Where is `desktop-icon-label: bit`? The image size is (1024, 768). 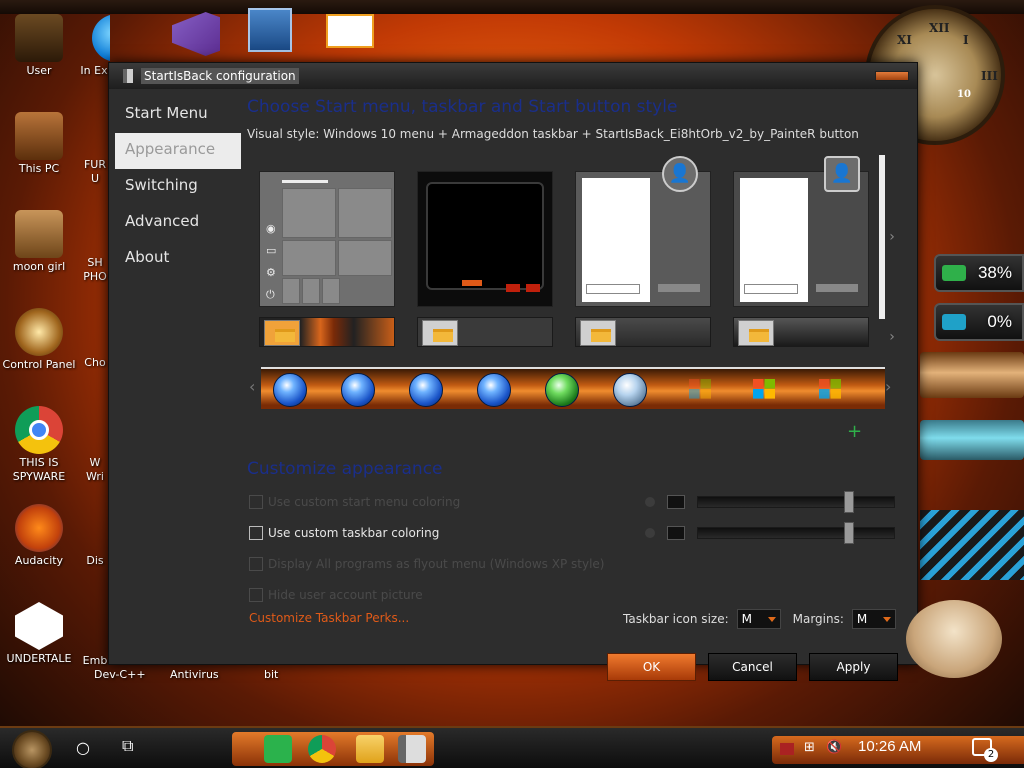 desktop-icon-label: bit is located at coordinates (271, 674).